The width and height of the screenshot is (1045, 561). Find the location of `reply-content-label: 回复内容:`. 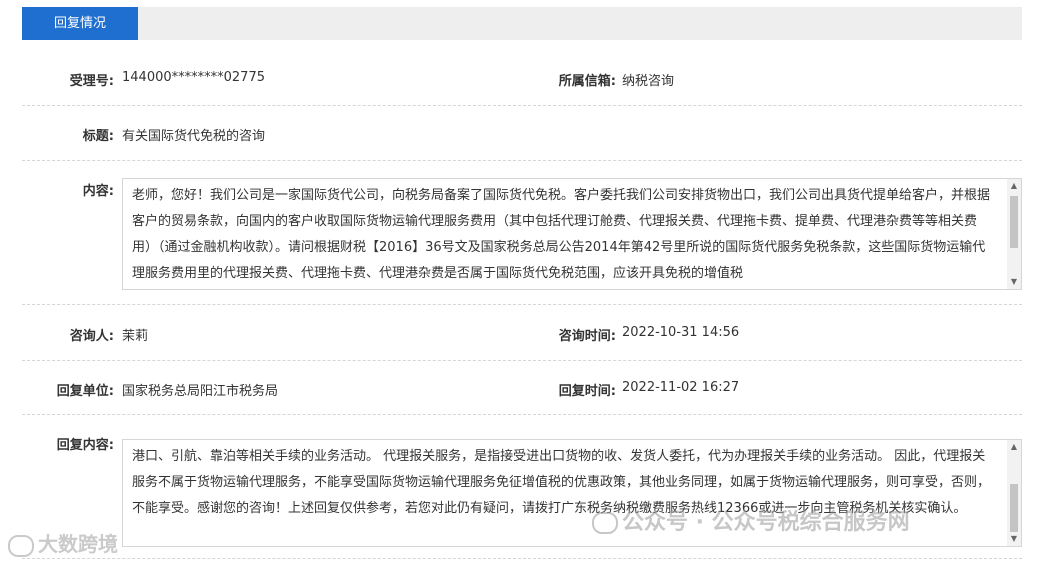

reply-content-label: 回复内容: is located at coordinates (85, 445).